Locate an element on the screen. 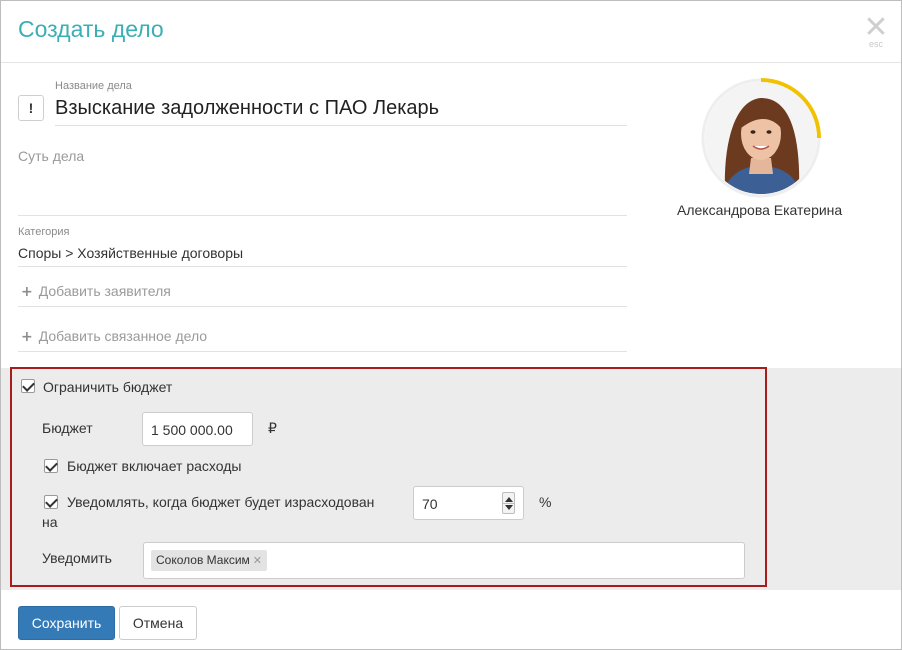 Image resolution: width=902 pixels, height=650 pixels. person-photo-icon is located at coordinates (761, 138).